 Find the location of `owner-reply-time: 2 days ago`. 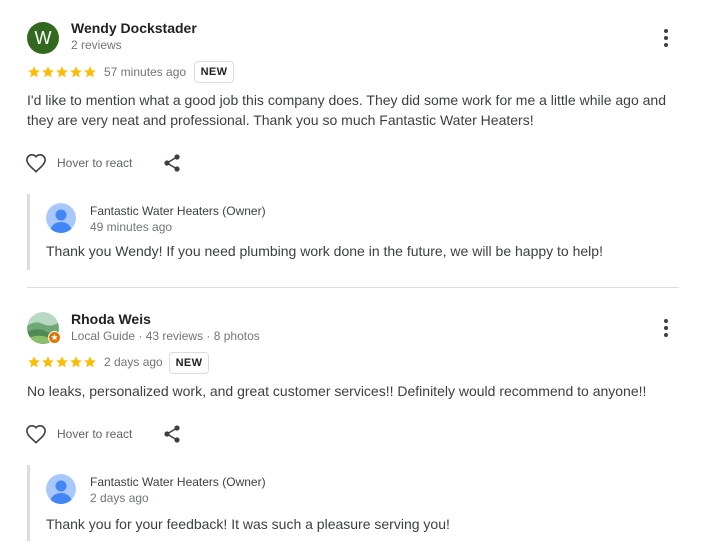

owner-reply-time: 2 days ago is located at coordinates (119, 498).